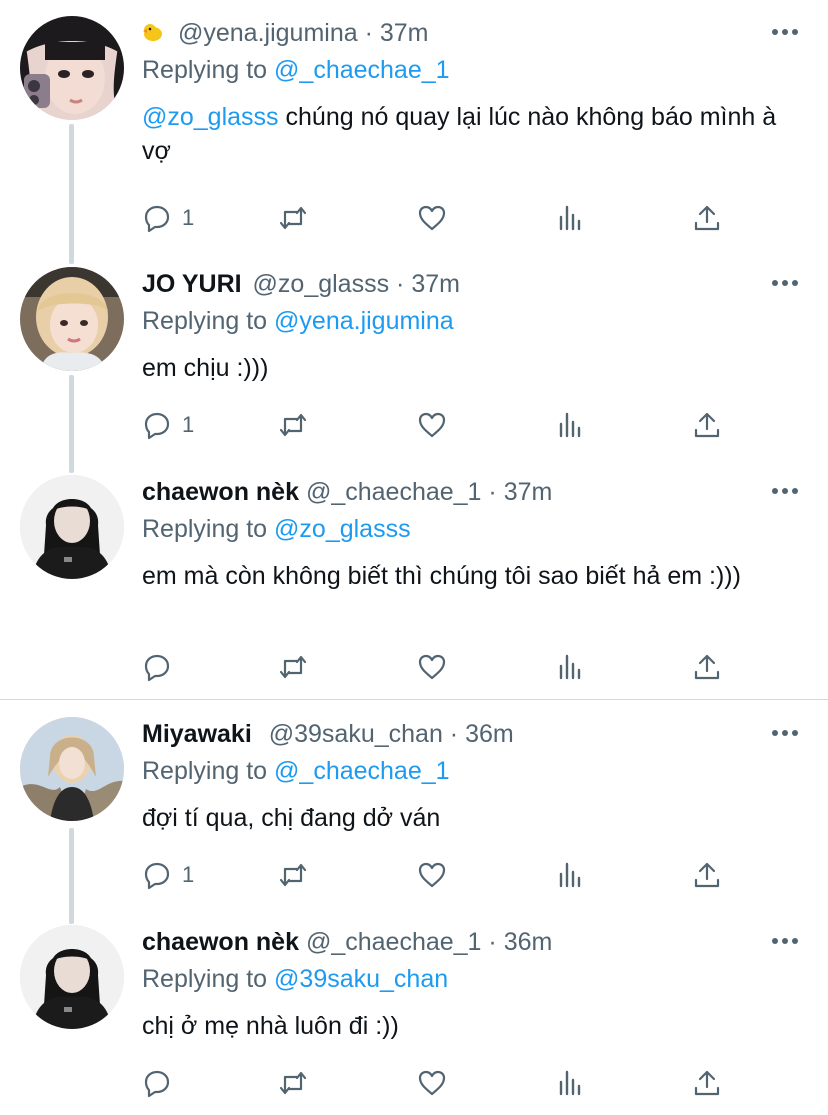  I want to click on replying-to: Replying to @zo_glasss, so click(276, 529).